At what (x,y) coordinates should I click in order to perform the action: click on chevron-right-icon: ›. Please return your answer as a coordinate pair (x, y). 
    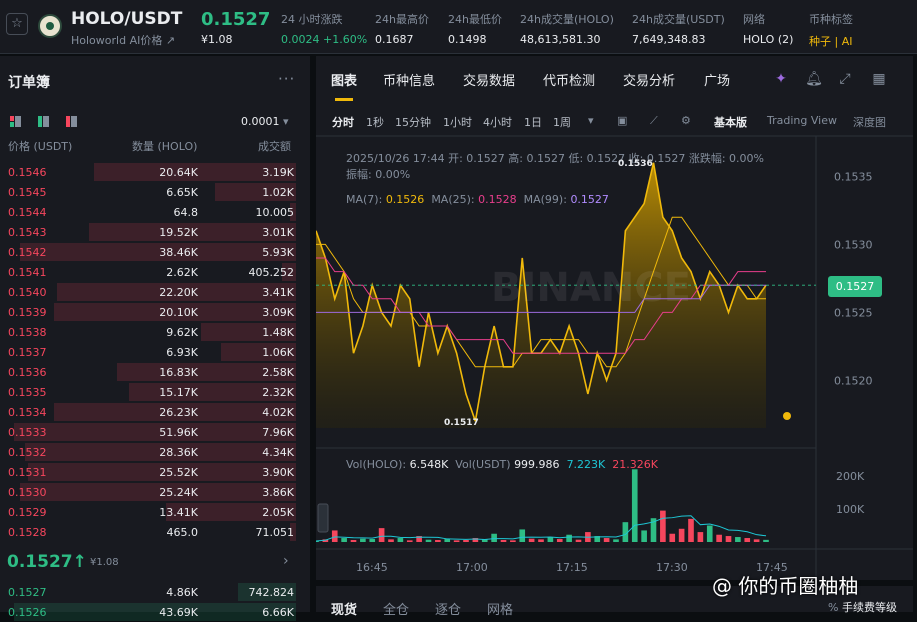
    Looking at the image, I should click on (286, 561).